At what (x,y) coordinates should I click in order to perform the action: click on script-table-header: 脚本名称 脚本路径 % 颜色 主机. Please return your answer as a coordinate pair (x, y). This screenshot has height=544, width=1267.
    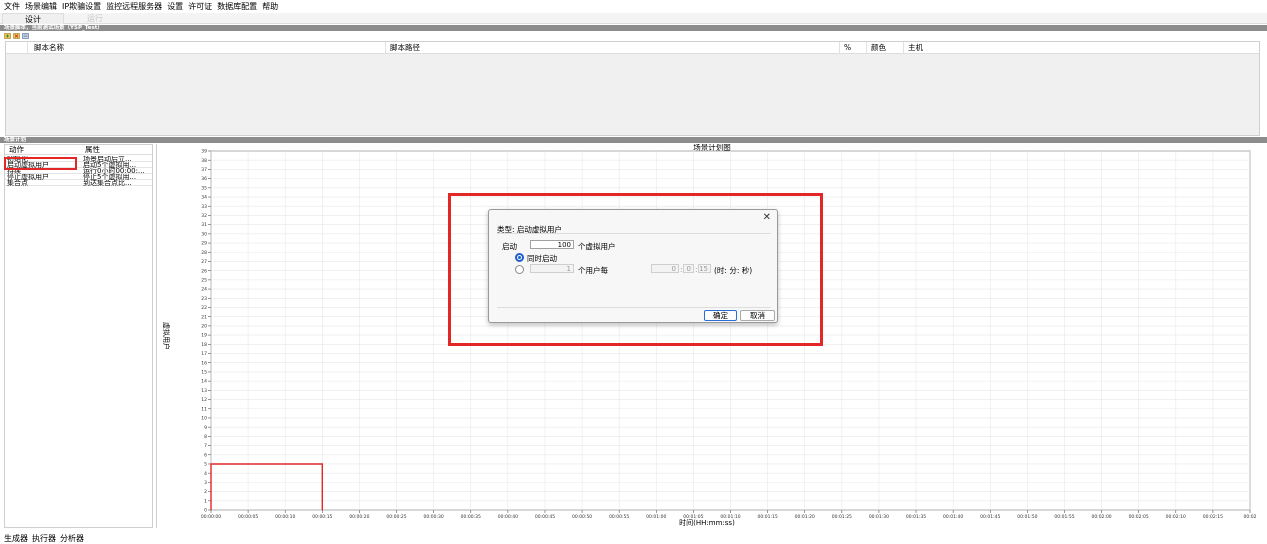
    Looking at the image, I should click on (632, 48).